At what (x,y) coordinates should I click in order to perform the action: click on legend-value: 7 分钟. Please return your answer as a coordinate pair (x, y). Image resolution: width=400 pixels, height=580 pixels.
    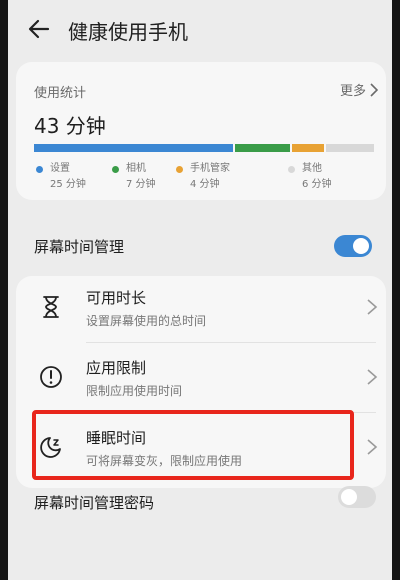
    Looking at the image, I should click on (141, 184).